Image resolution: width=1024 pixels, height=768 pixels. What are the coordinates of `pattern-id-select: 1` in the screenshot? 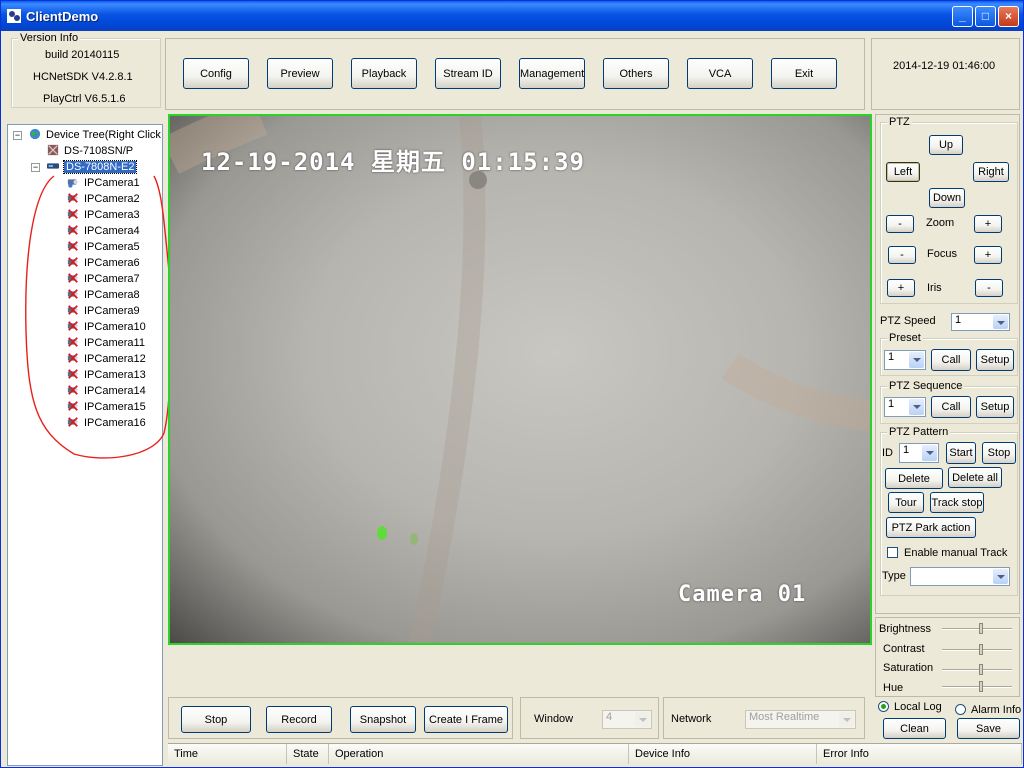 It's located at (919, 453).